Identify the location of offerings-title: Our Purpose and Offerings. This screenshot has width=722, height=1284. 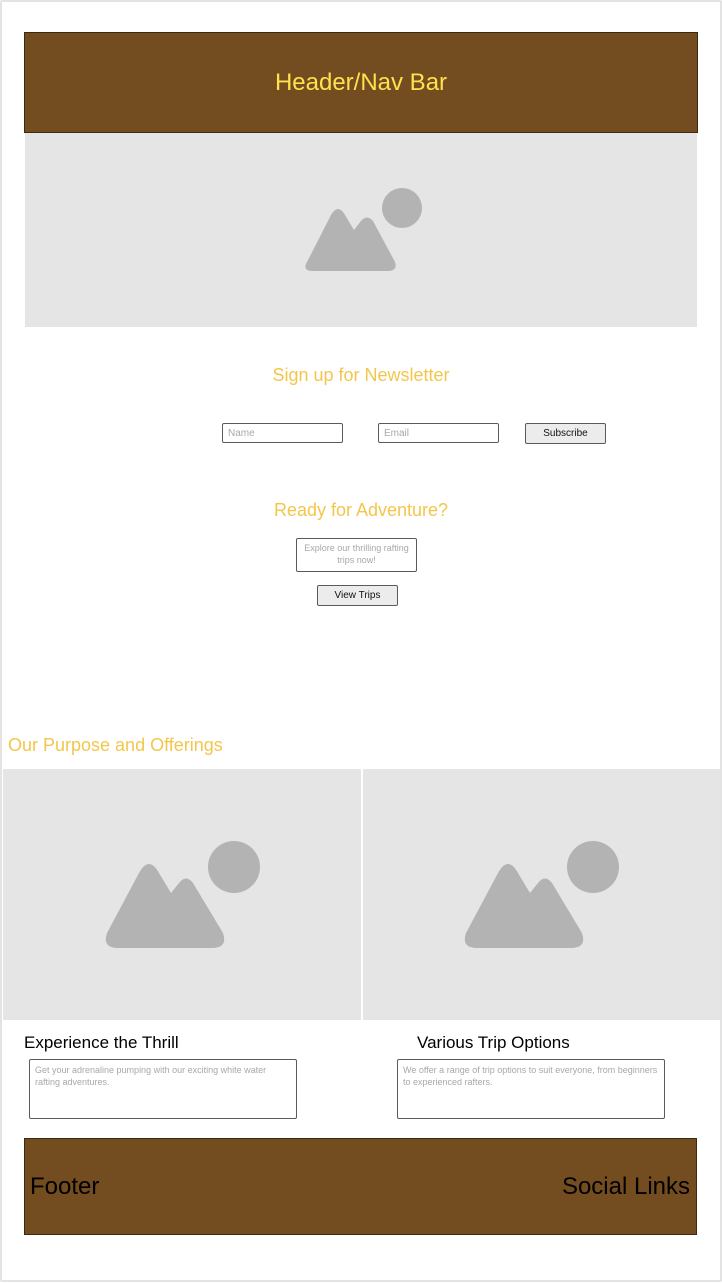
(115, 745).